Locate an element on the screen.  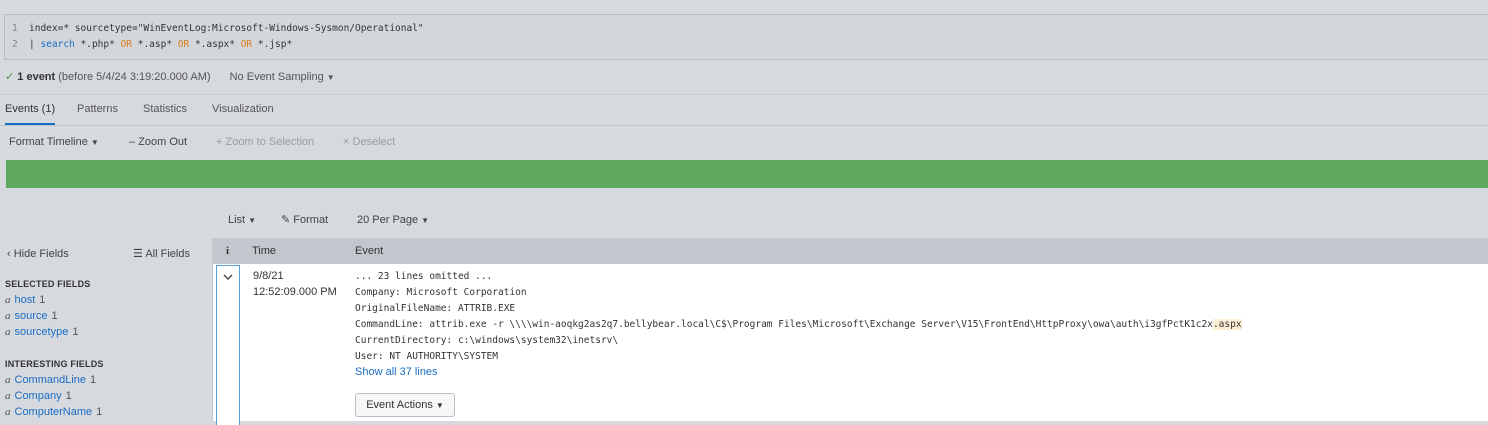
field-source: a source 1 is located at coordinates (31, 316).